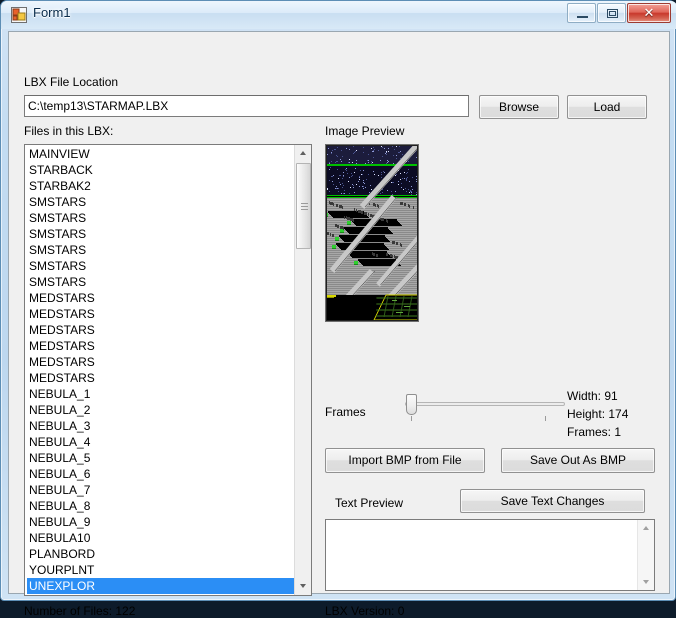 The width and height of the screenshot is (676, 618). What do you see at coordinates (162, 570) in the screenshot?
I see `list-item: YOURPLNT` at bounding box center [162, 570].